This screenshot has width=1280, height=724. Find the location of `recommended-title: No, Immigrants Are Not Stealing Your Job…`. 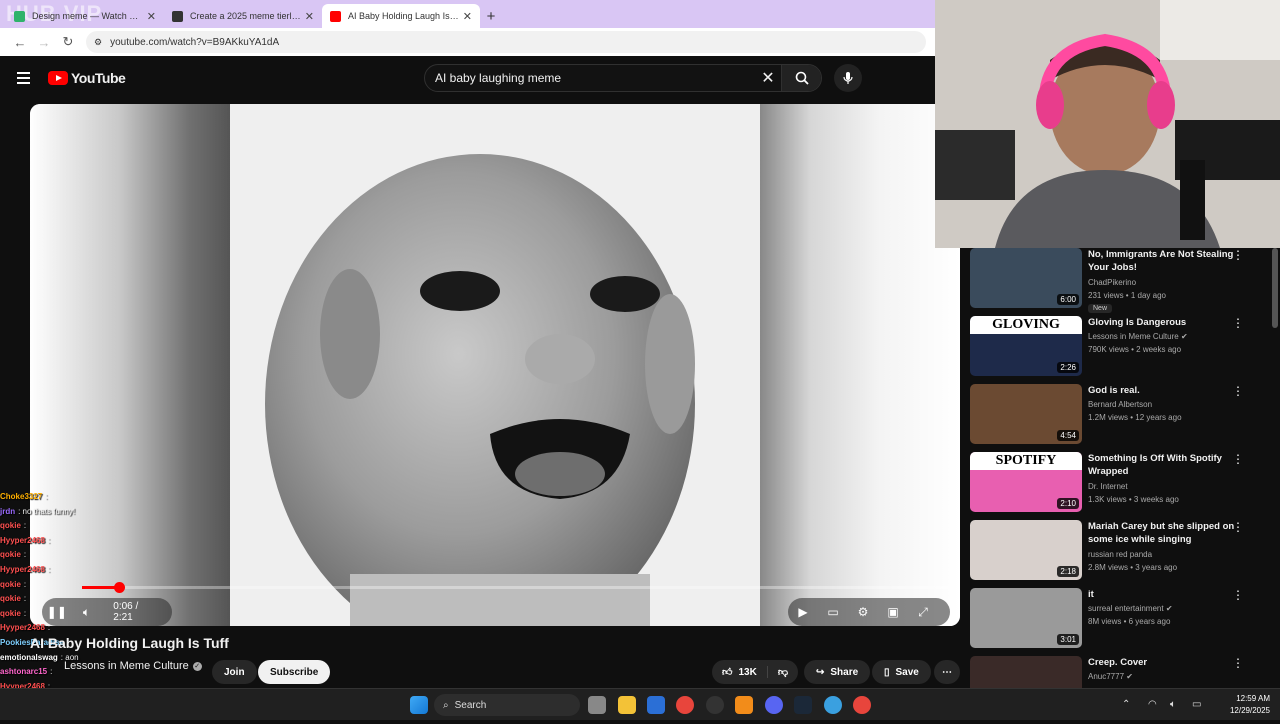

recommended-title: No, Immigrants Are Not Stealing Your Job… is located at coordinates (1163, 261).